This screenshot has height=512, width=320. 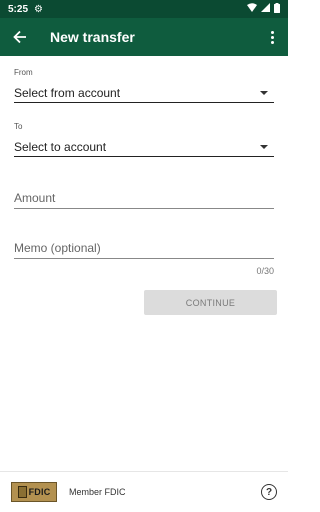 I want to click on from-account-field: From Select from account, so click(x=144, y=85).